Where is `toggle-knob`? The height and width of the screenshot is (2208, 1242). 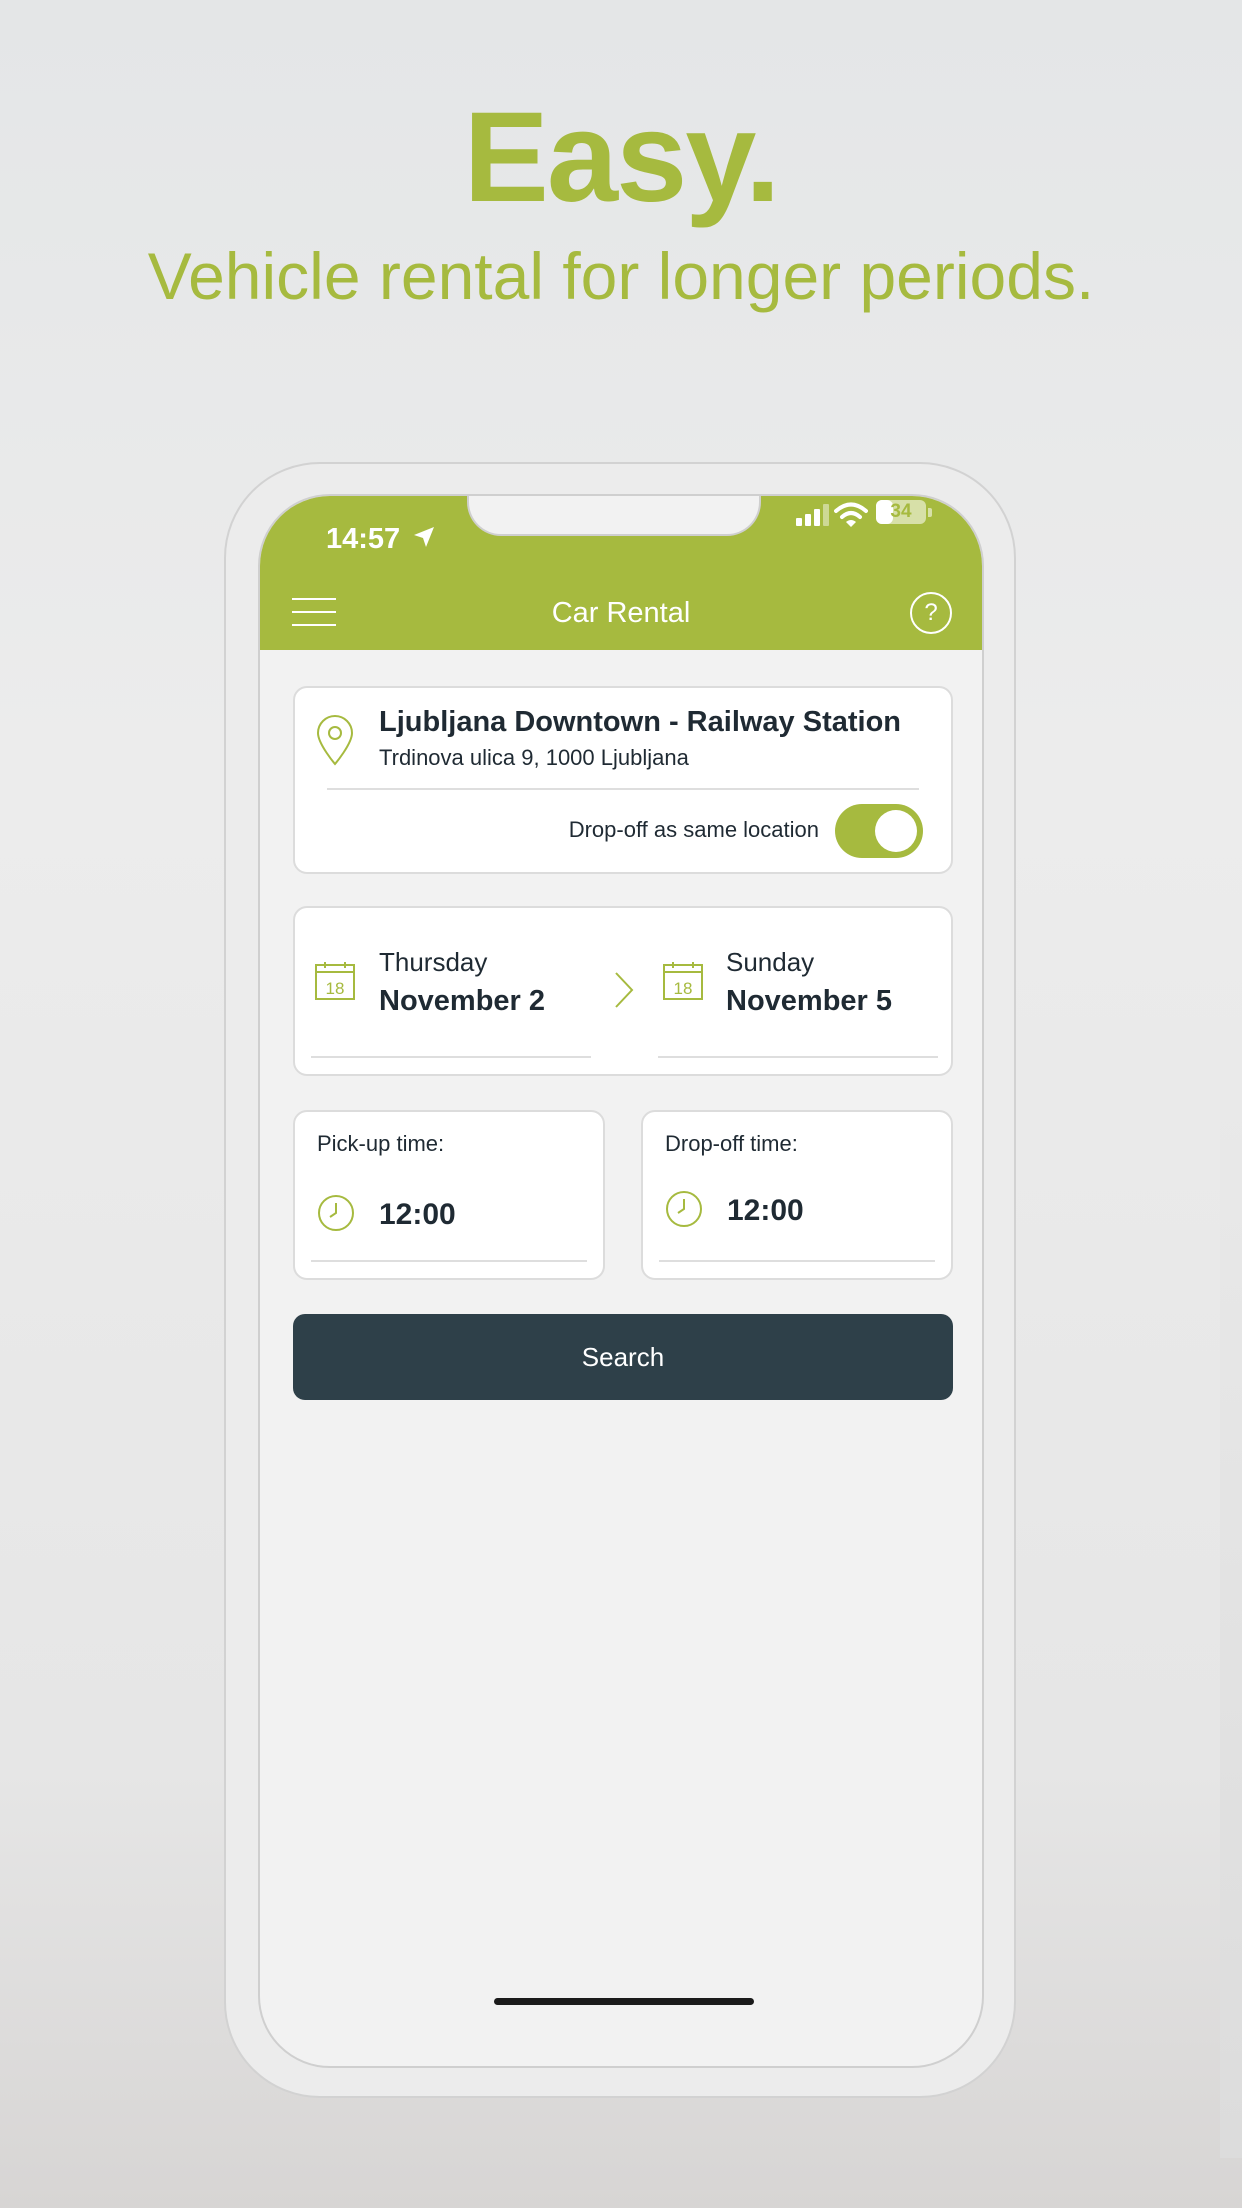 toggle-knob is located at coordinates (896, 831).